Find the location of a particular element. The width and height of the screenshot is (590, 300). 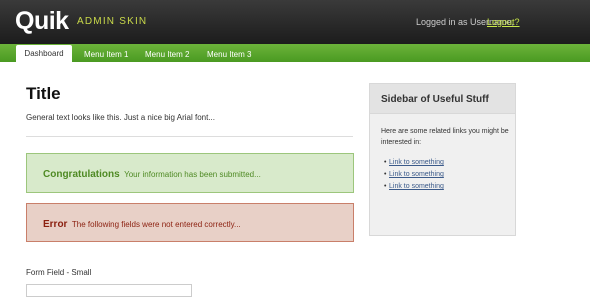

logo: Quik is located at coordinates (42, 21).